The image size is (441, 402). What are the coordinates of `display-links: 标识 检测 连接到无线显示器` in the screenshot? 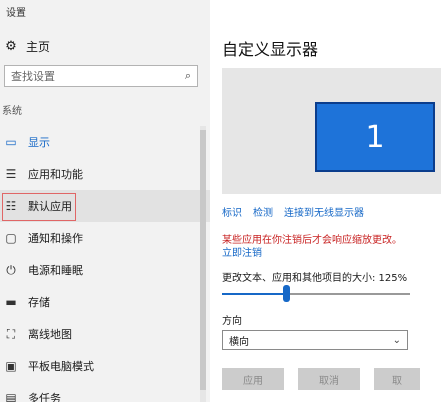 It's located at (293, 211).